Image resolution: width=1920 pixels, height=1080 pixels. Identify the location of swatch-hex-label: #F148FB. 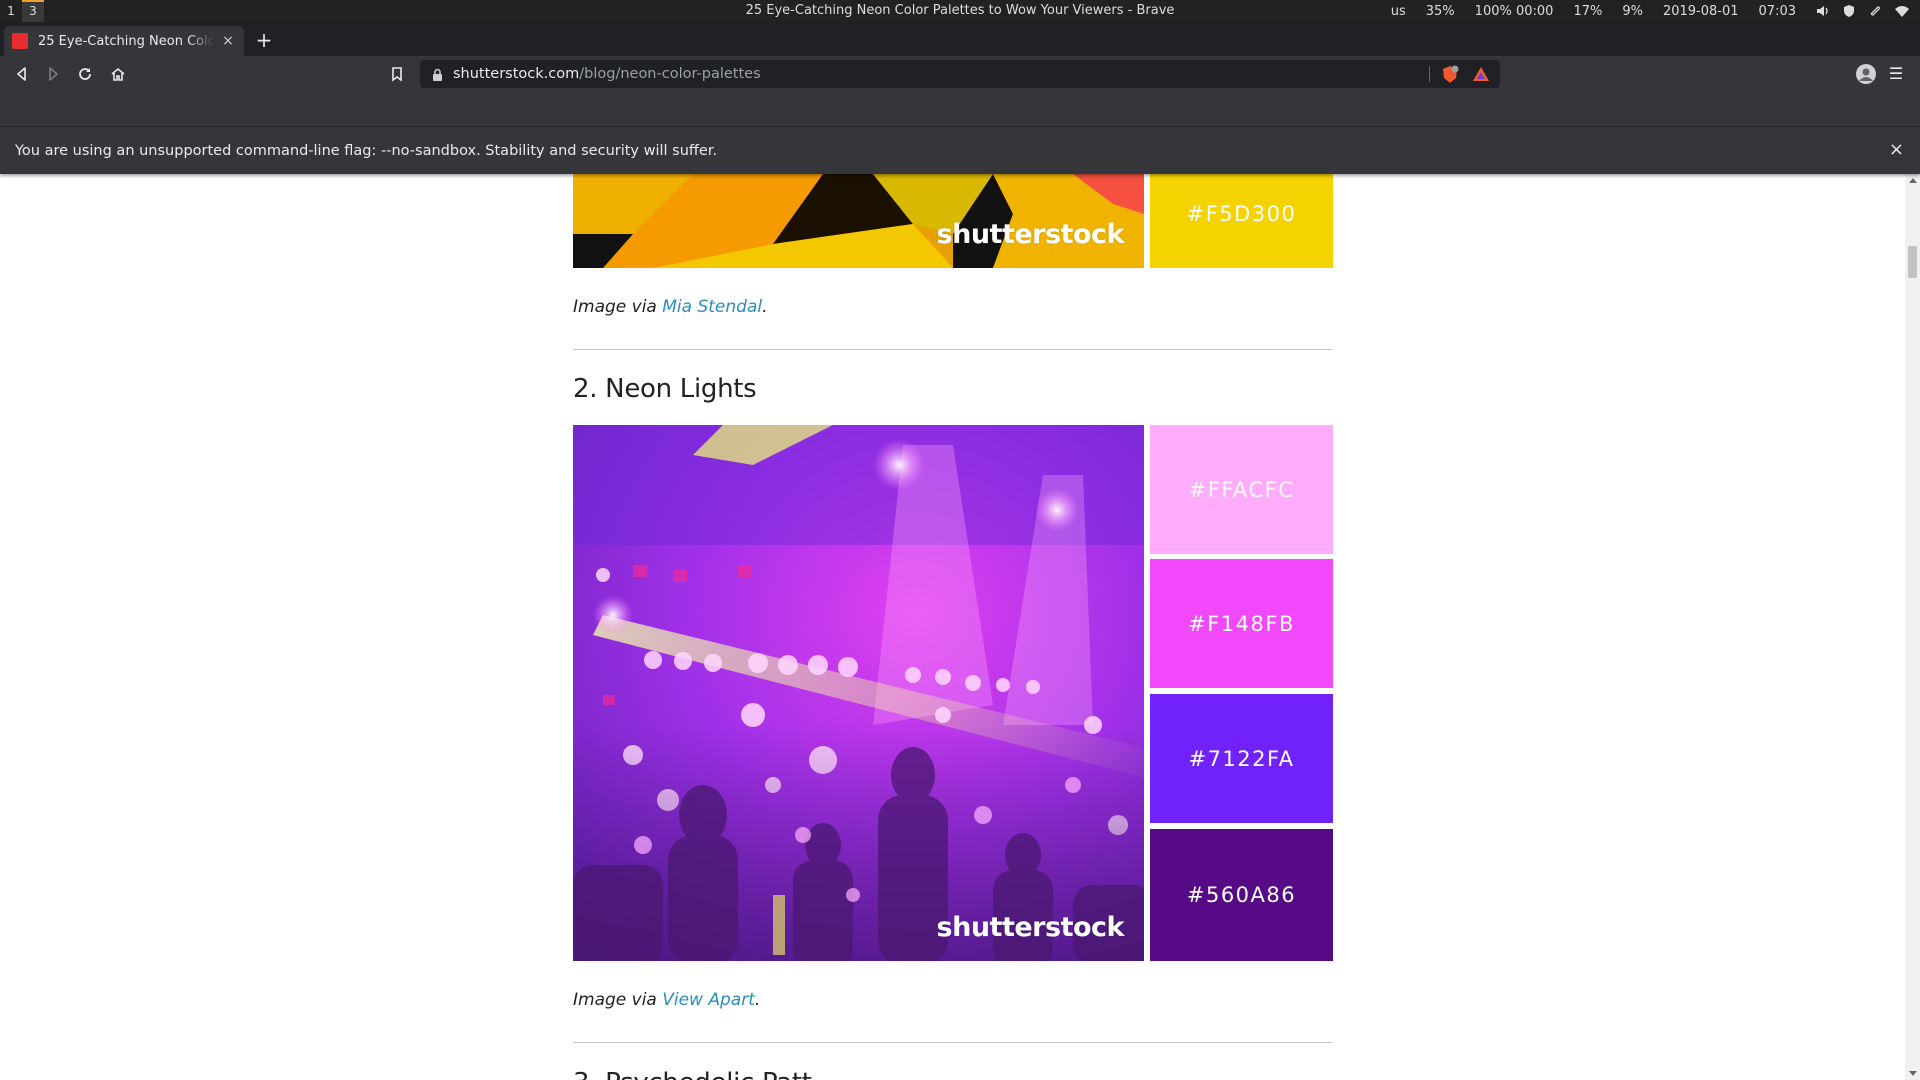
(1241, 623).